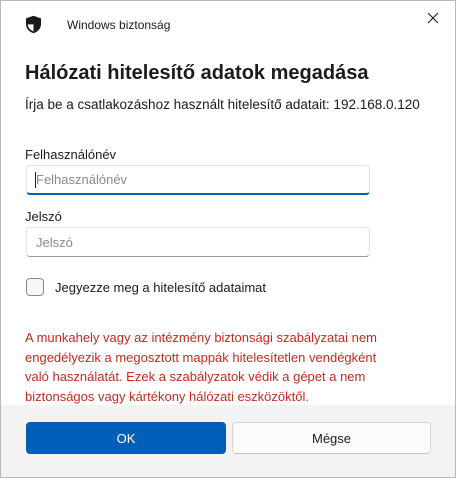  I want to click on username-label: Felhasználónév, so click(71, 154).